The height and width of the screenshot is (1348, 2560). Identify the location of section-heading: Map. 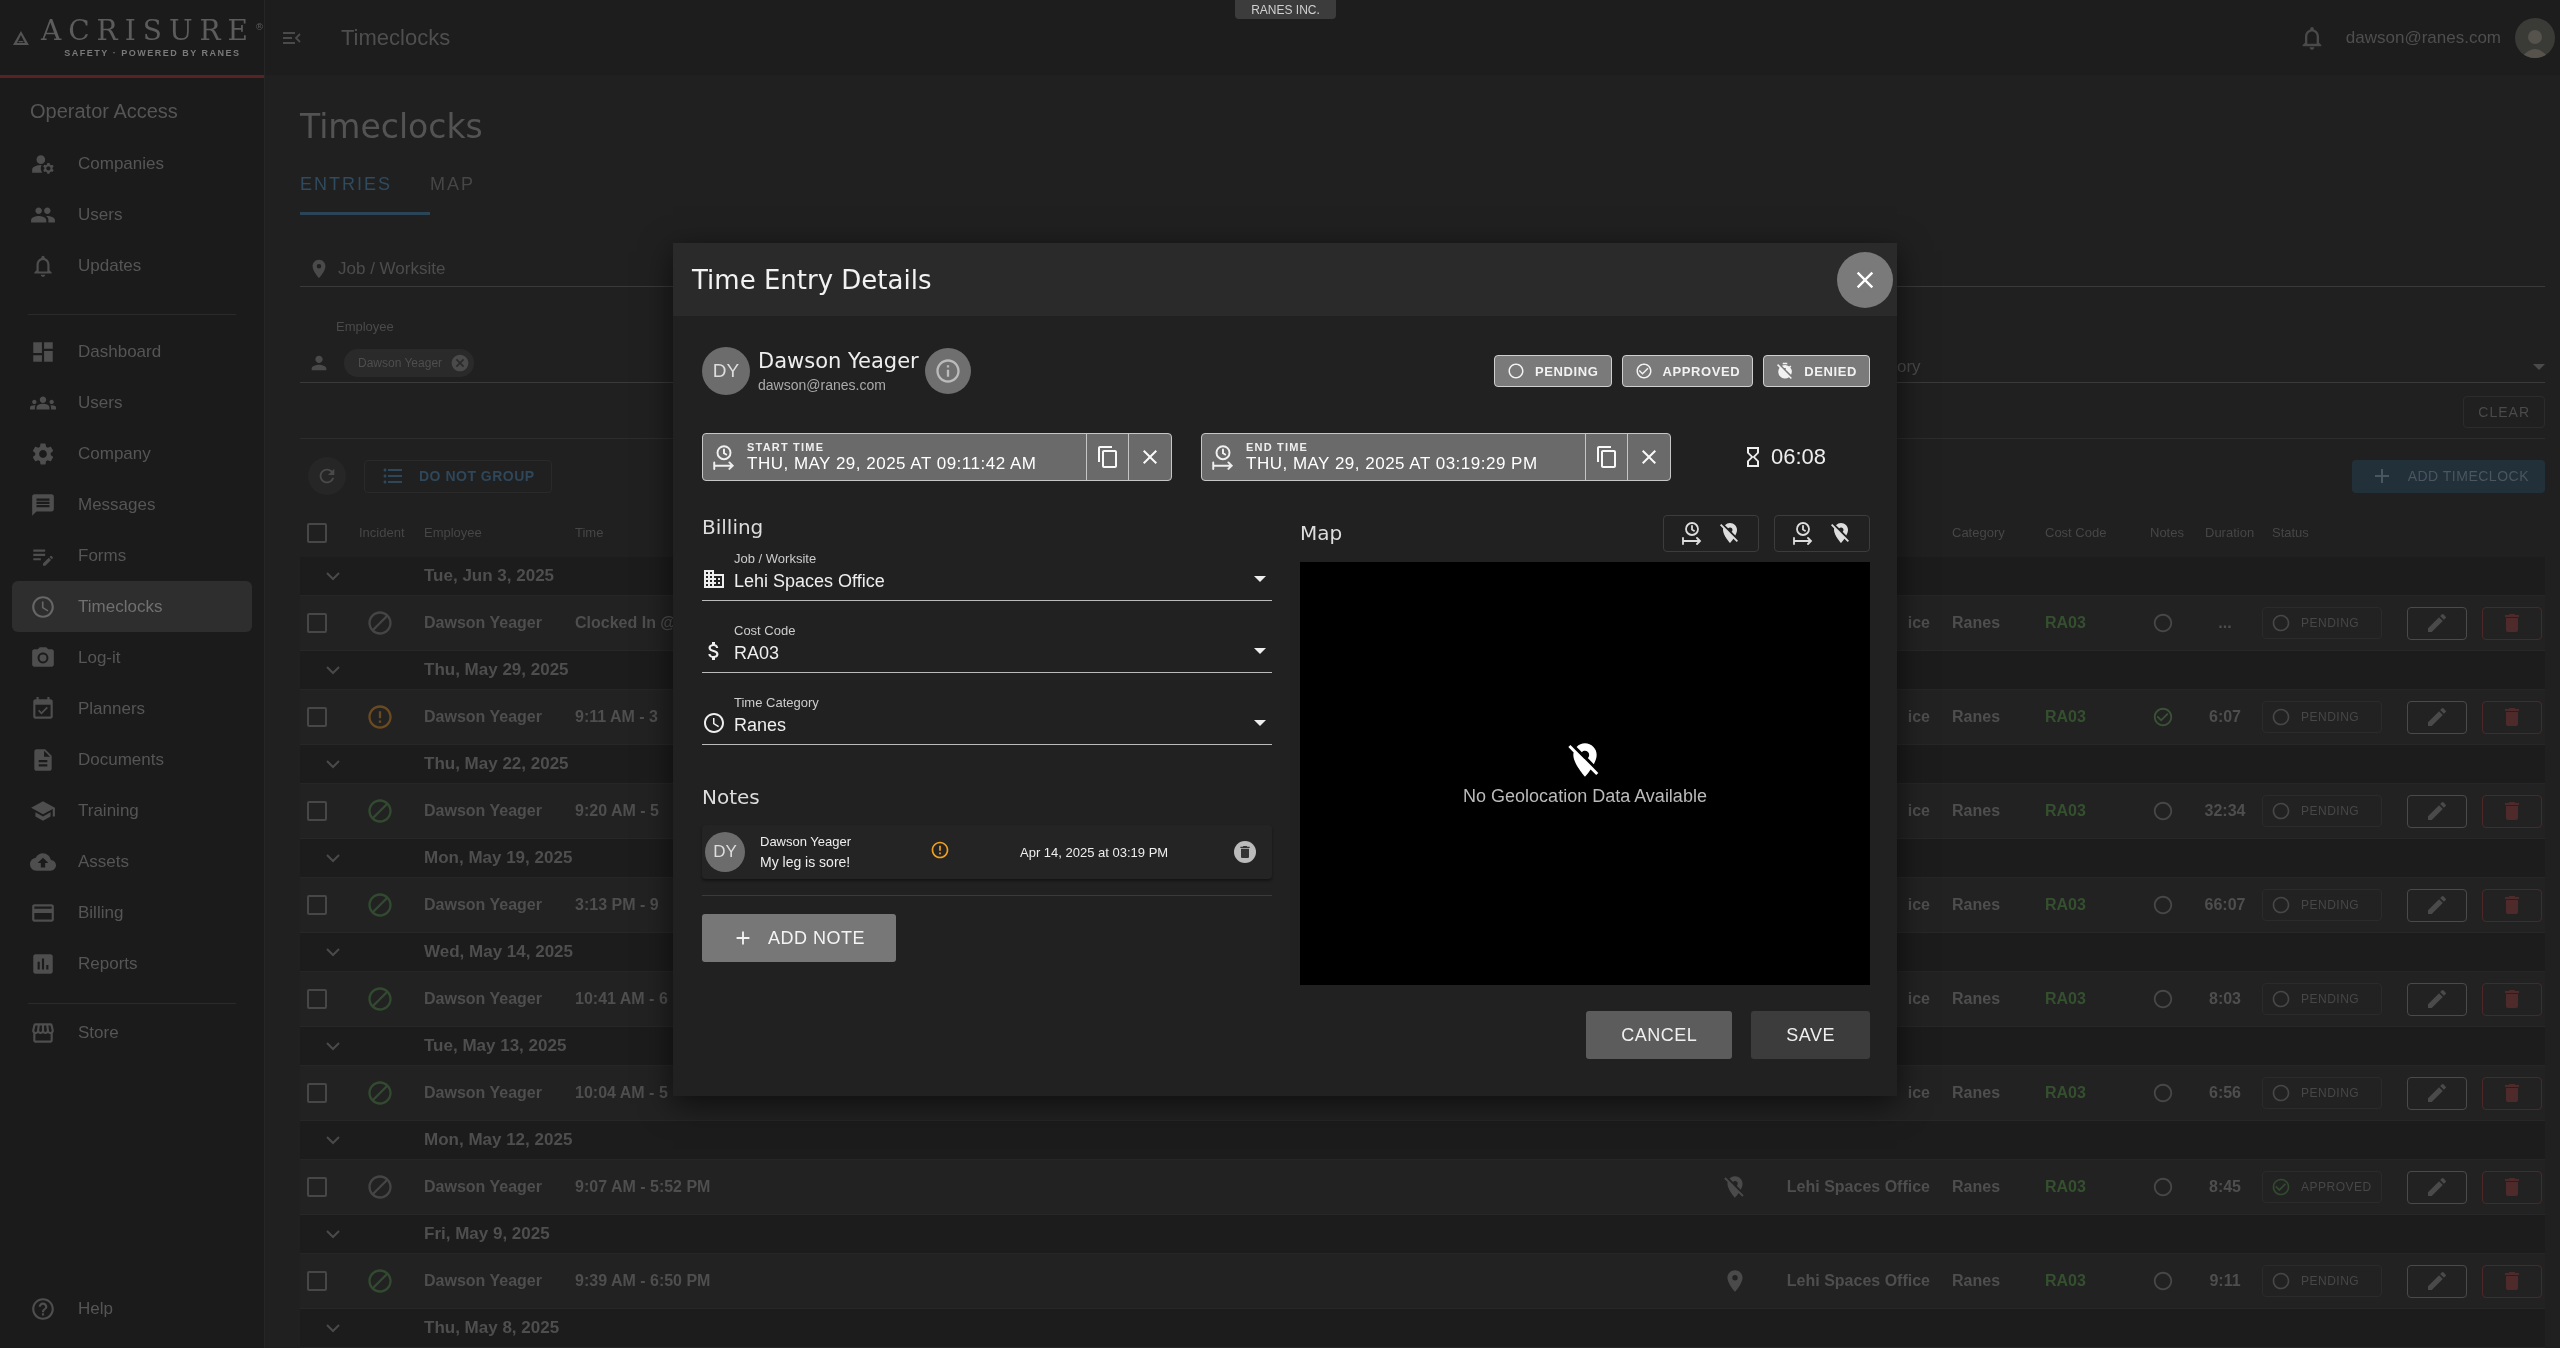
(1321, 533).